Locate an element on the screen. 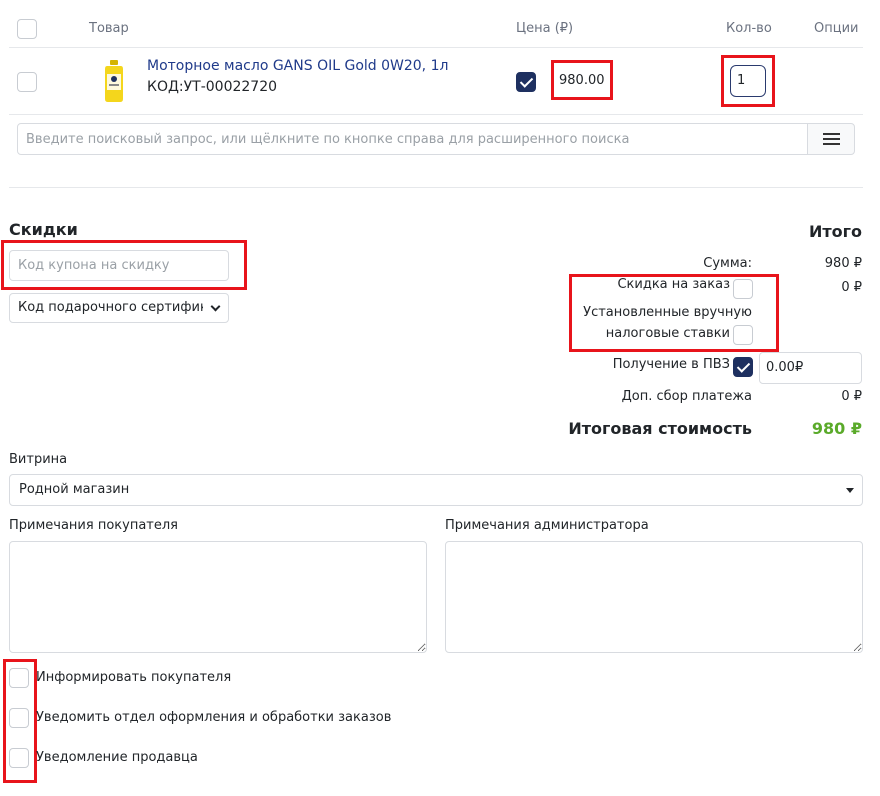 The width and height of the screenshot is (880, 796). order-discount-checkbox is located at coordinates (743, 289).